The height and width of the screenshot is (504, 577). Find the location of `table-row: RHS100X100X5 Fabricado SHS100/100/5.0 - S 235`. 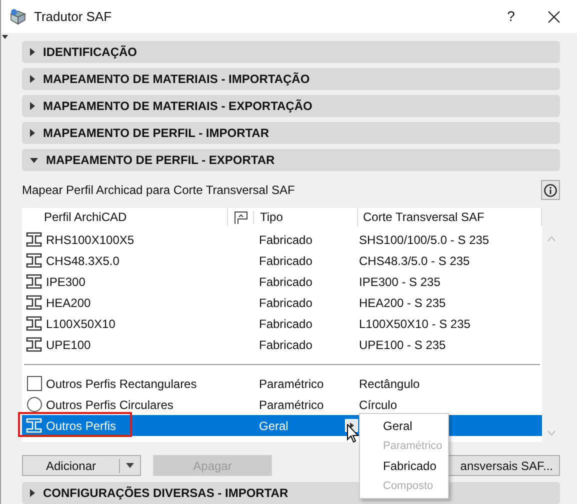

table-row: RHS100X100X5 Fabricado SHS100/100/5.0 - S 235 is located at coordinates (282, 239).